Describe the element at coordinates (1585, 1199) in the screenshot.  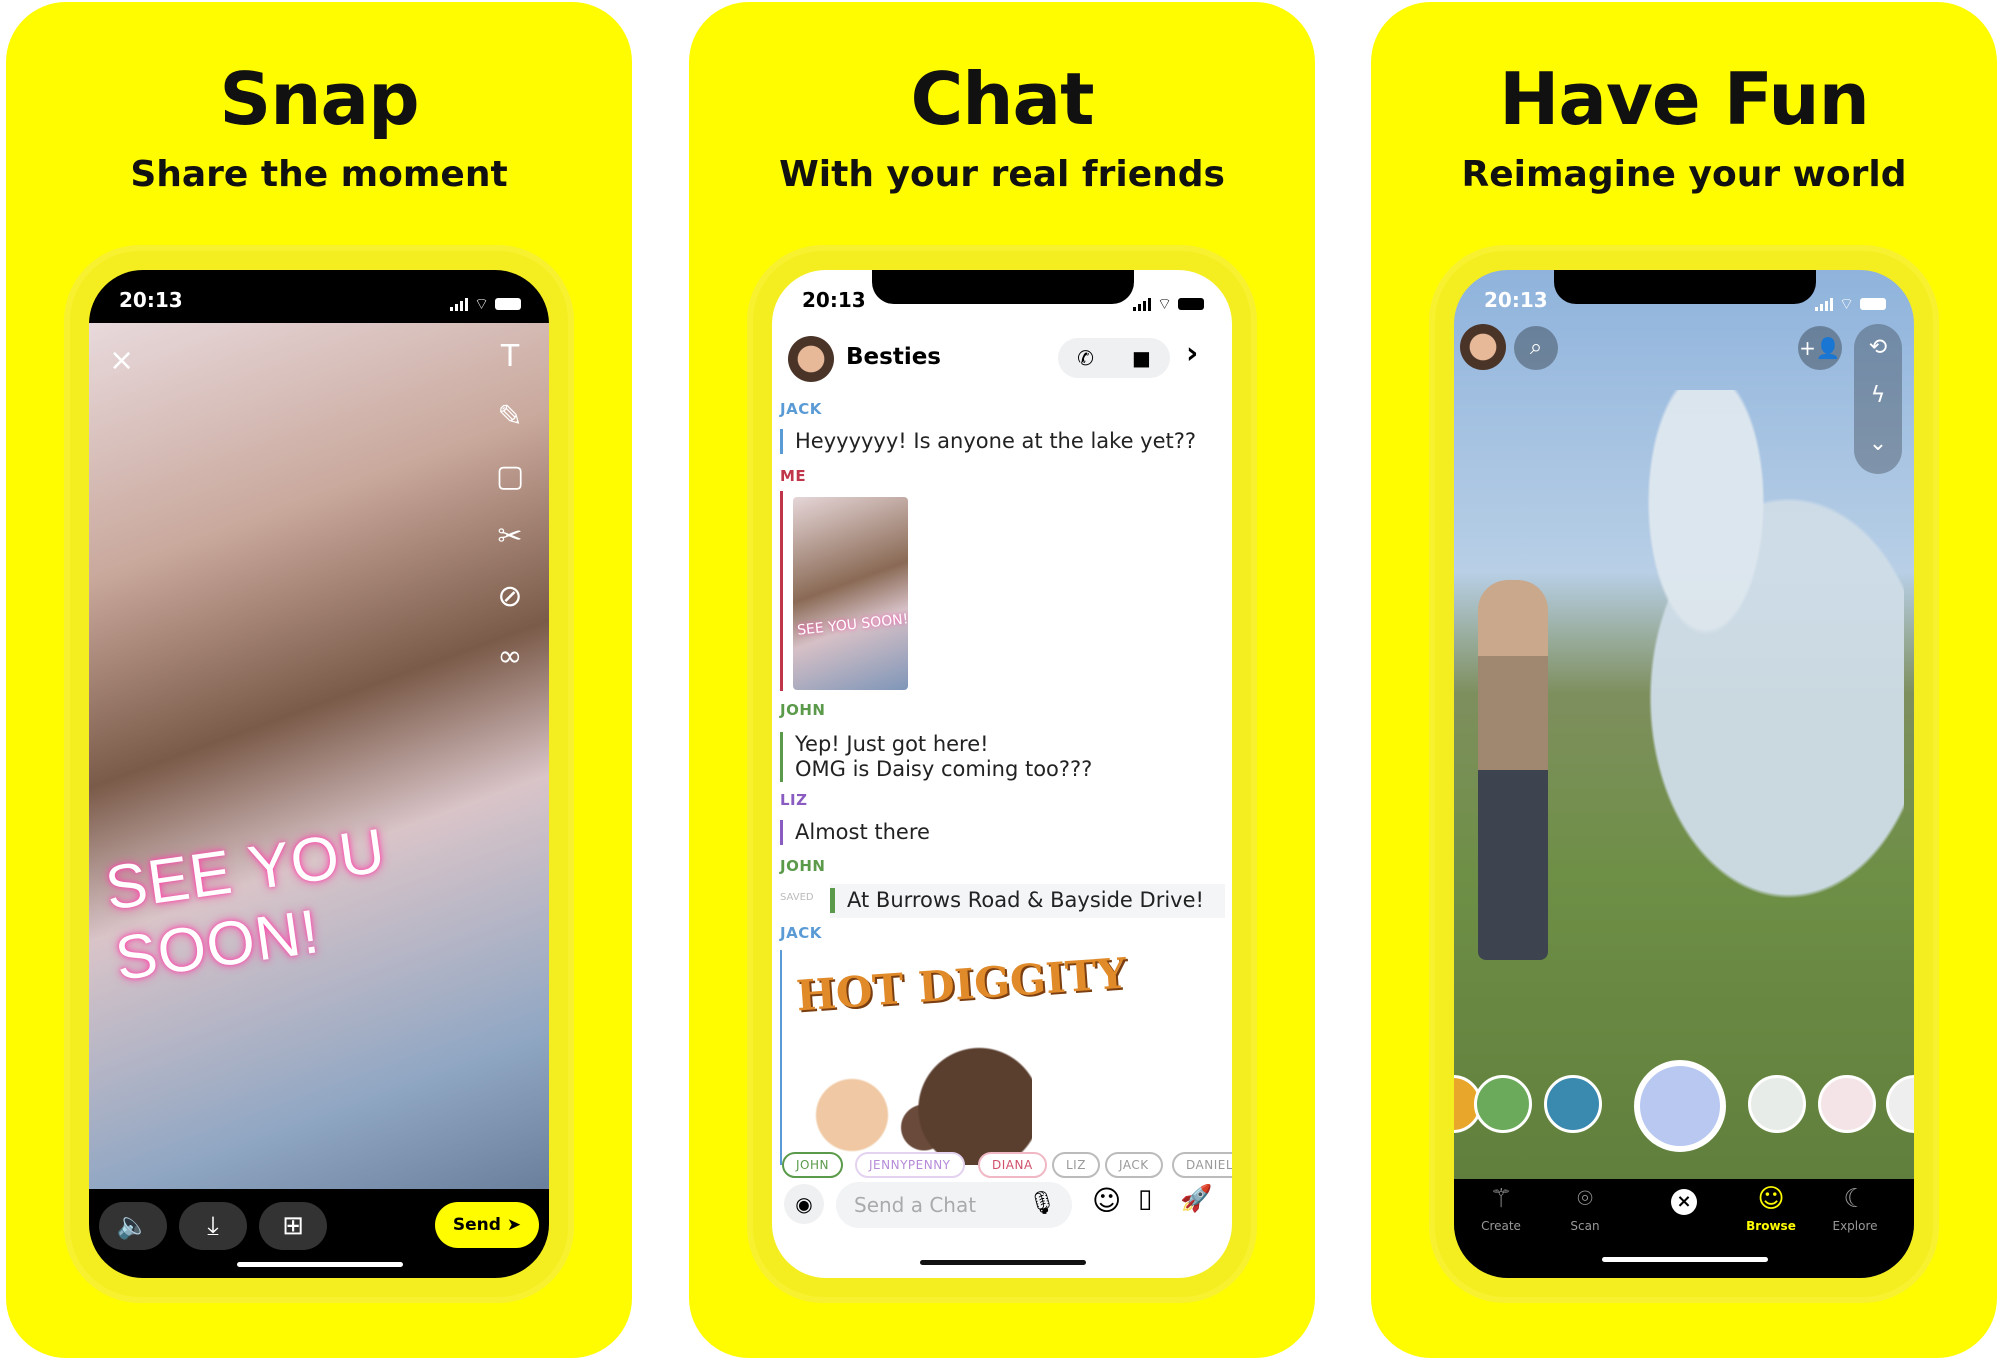
I see `scan-icon: ⌾` at that location.